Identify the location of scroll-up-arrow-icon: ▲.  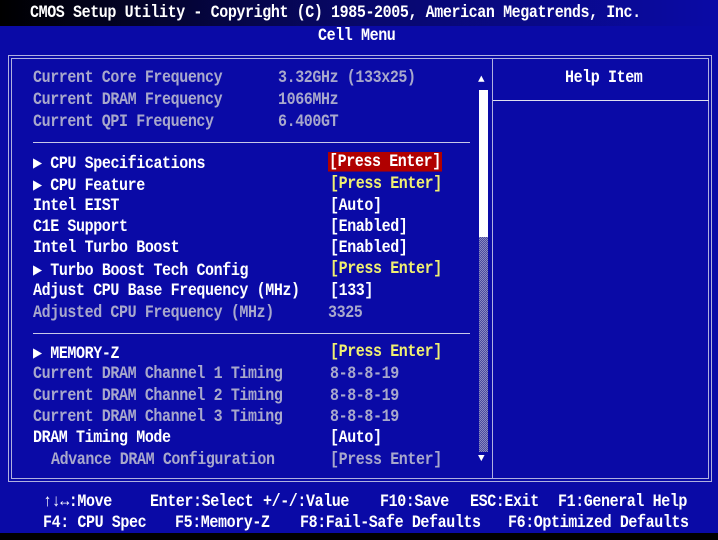
(481, 80).